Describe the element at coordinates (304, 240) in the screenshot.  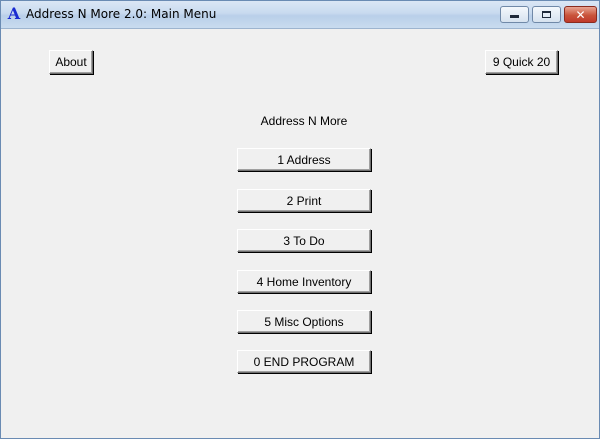
I see `to-do-button: 3 To Do` at that location.